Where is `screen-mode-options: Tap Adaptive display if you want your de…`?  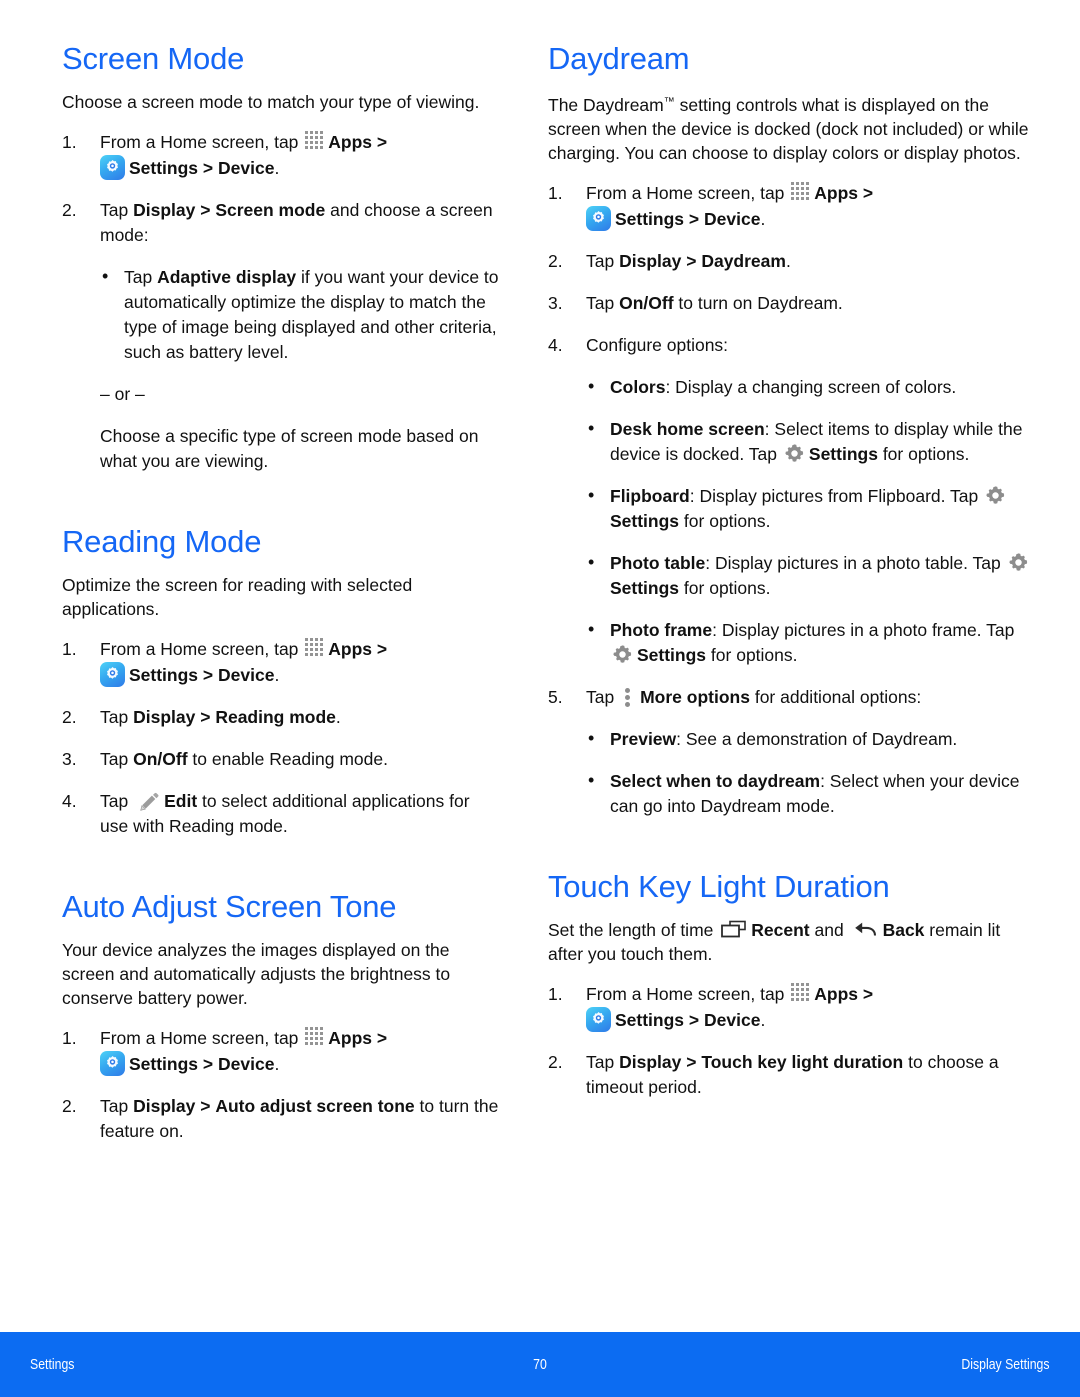 screen-mode-options: Tap Adaptive display if you want your de… is located at coordinates (281, 369).